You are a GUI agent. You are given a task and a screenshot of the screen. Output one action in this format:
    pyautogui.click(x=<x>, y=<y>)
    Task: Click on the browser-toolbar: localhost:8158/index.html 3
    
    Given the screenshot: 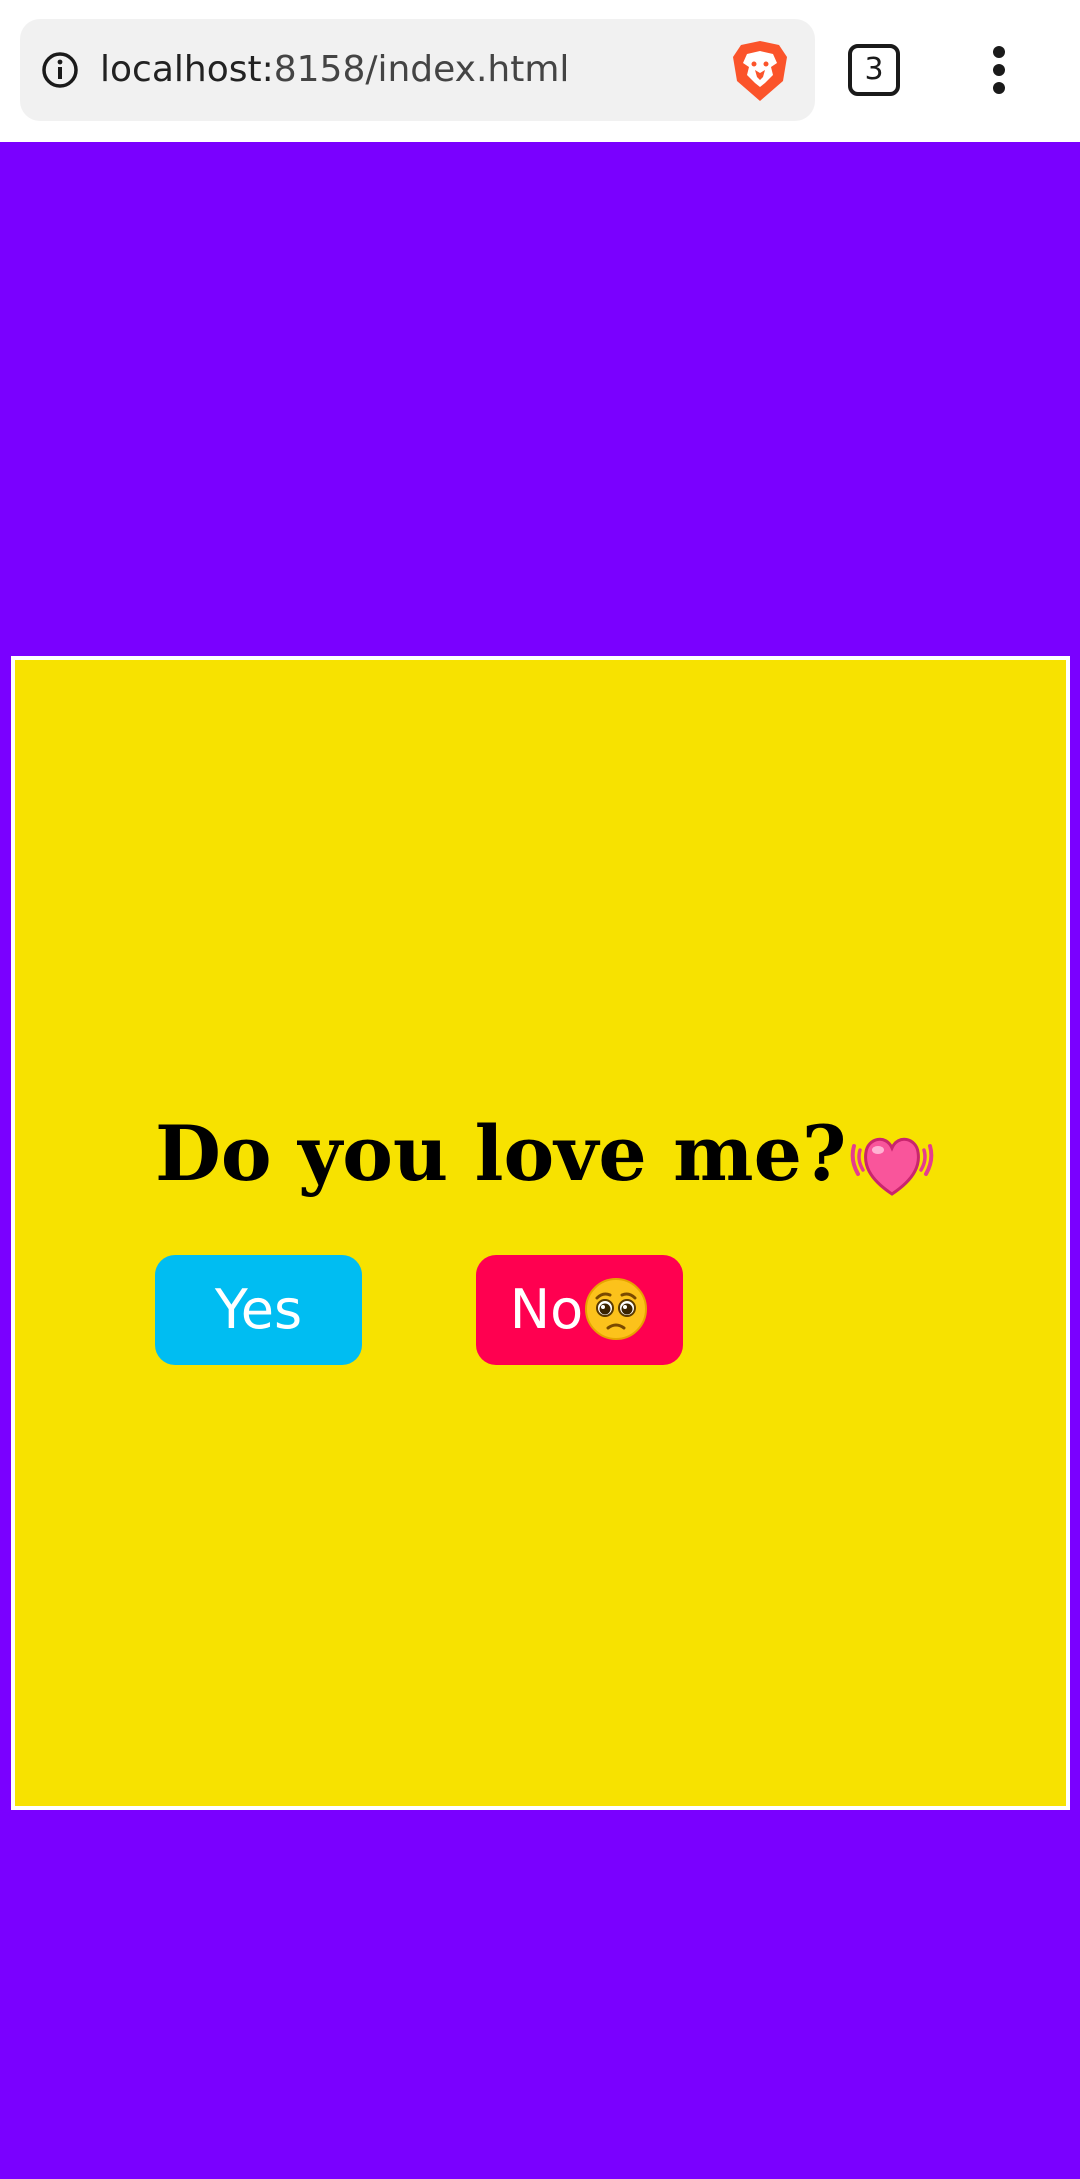 What is the action you would take?
    pyautogui.click(x=540, y=71)
    